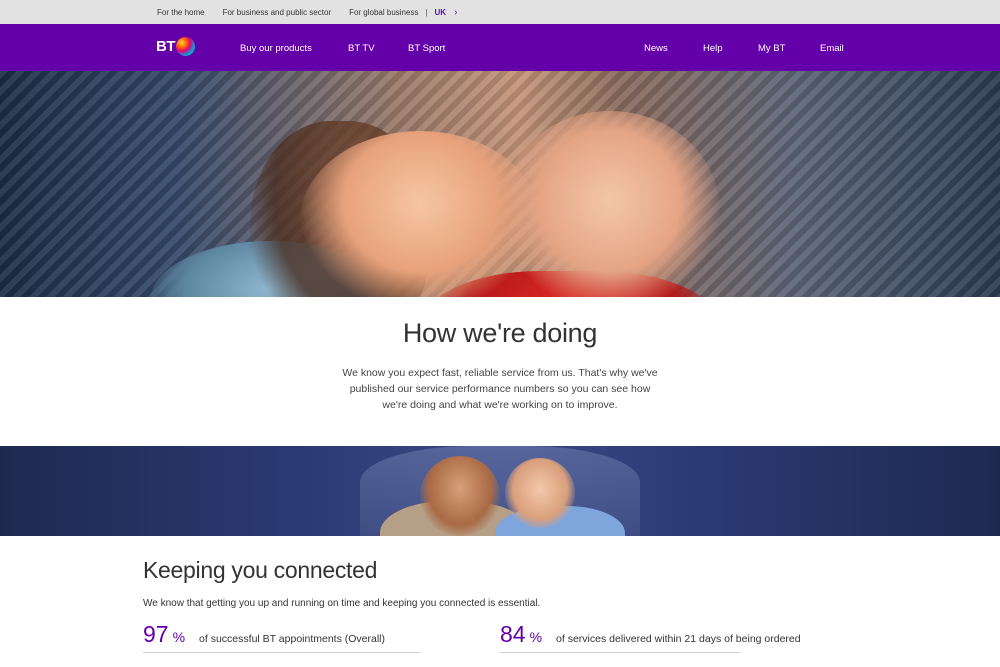  Describe the element at coordinates (460, 496) in the screenshot. I see `banner-dad-face-shape` at that location.